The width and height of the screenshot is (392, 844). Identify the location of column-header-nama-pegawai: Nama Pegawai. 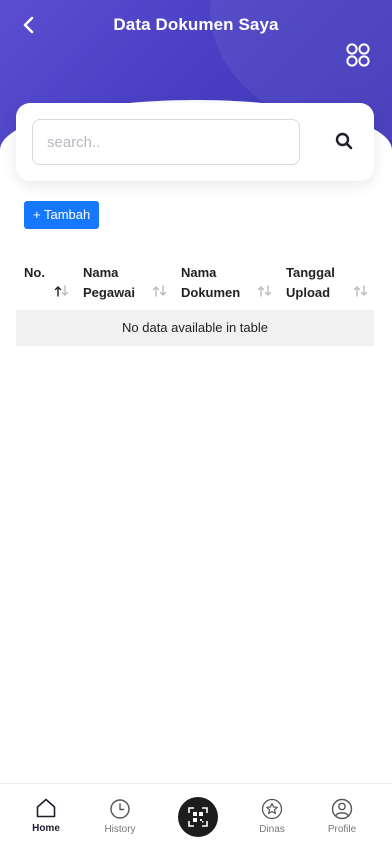
(109, 283).